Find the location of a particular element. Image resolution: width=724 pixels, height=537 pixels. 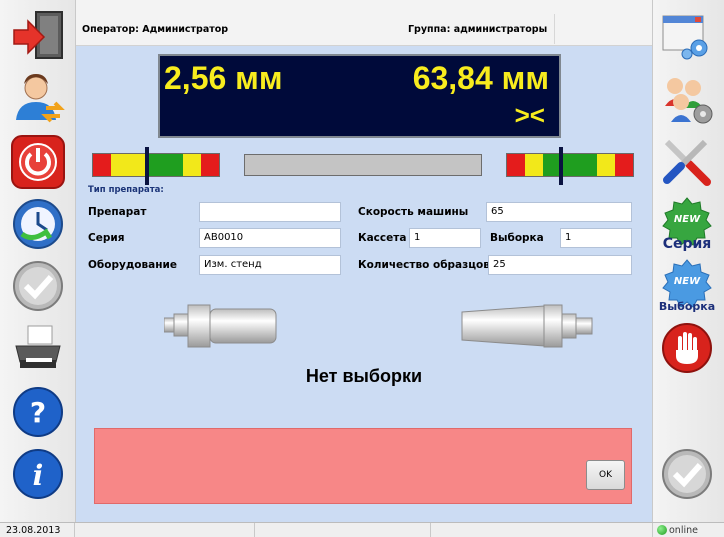

stop-button is located at coordinates (687, 348).